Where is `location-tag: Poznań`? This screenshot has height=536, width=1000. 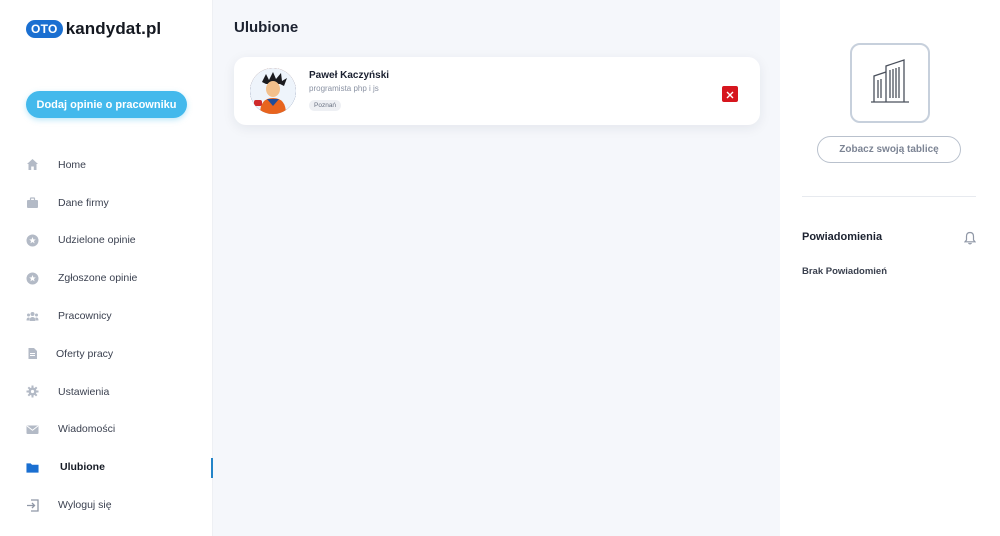
location-tag: Poznań is located at coordinates (325, 105).